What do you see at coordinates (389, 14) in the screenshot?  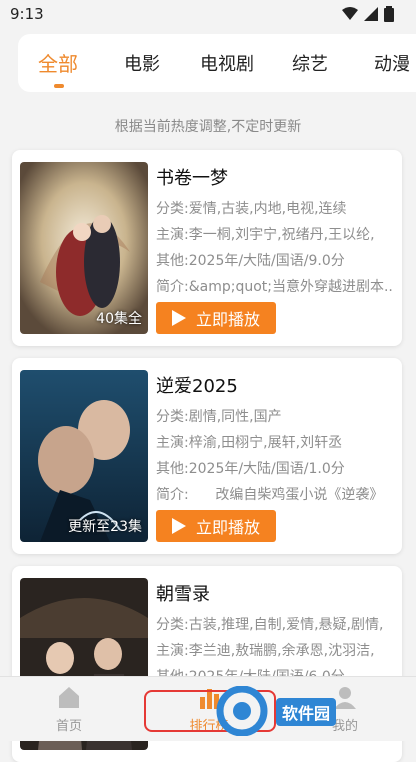 I see `battery-icon` at bounding box center [389, 14].